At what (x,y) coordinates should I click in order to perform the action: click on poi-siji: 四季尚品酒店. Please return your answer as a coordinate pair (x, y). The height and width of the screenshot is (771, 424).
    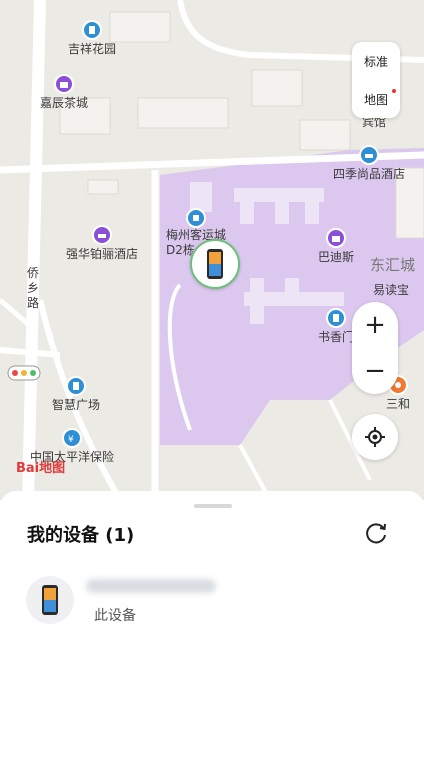
    Looking at the image, I should click on (369, 163).